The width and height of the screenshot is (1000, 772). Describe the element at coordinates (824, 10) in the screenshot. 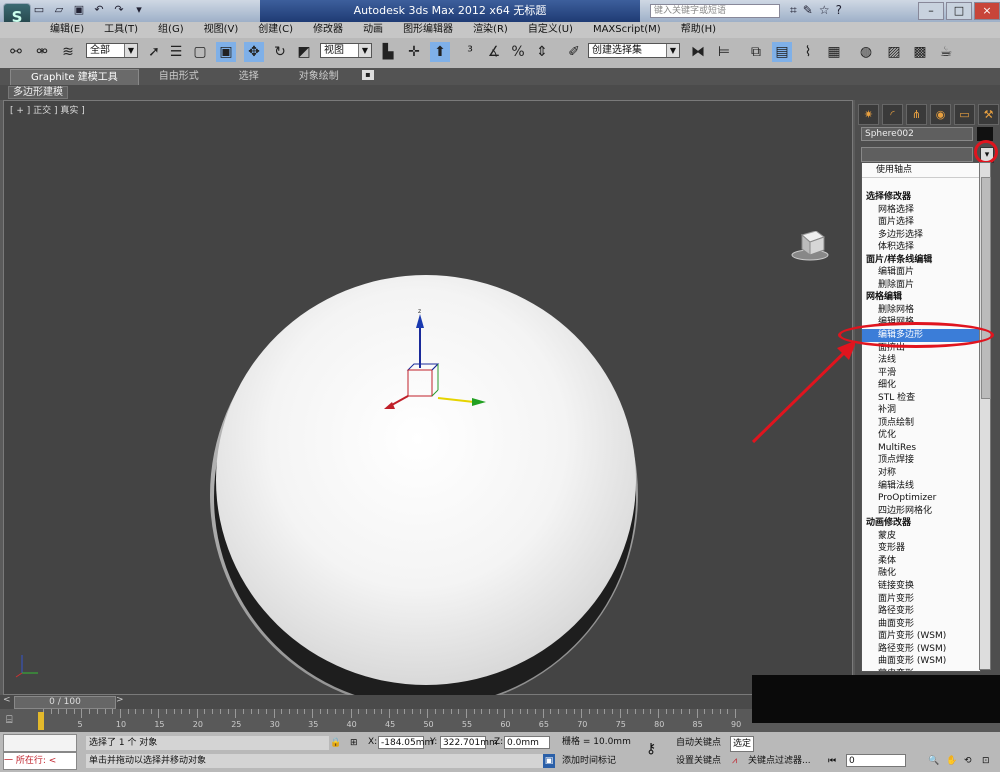

I see `star-icon: ☆` at that location.